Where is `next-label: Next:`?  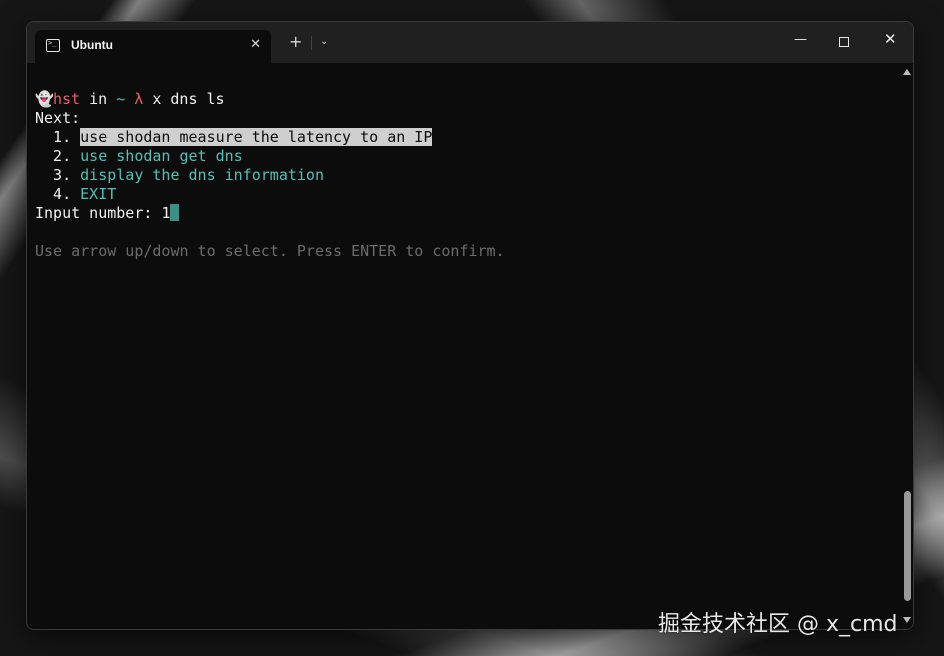 next-label: Next: is located at coordinates (58, 118).